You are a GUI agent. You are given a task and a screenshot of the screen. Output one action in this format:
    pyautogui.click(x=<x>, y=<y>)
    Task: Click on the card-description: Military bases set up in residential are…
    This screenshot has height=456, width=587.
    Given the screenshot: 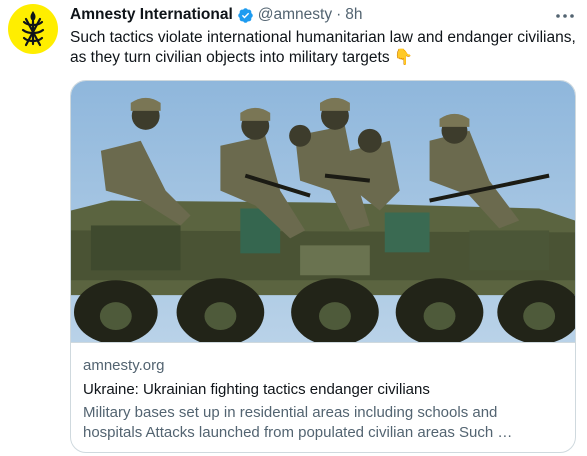 What is the action you would take?
    pyautogui.click(x=298, y=422)
    